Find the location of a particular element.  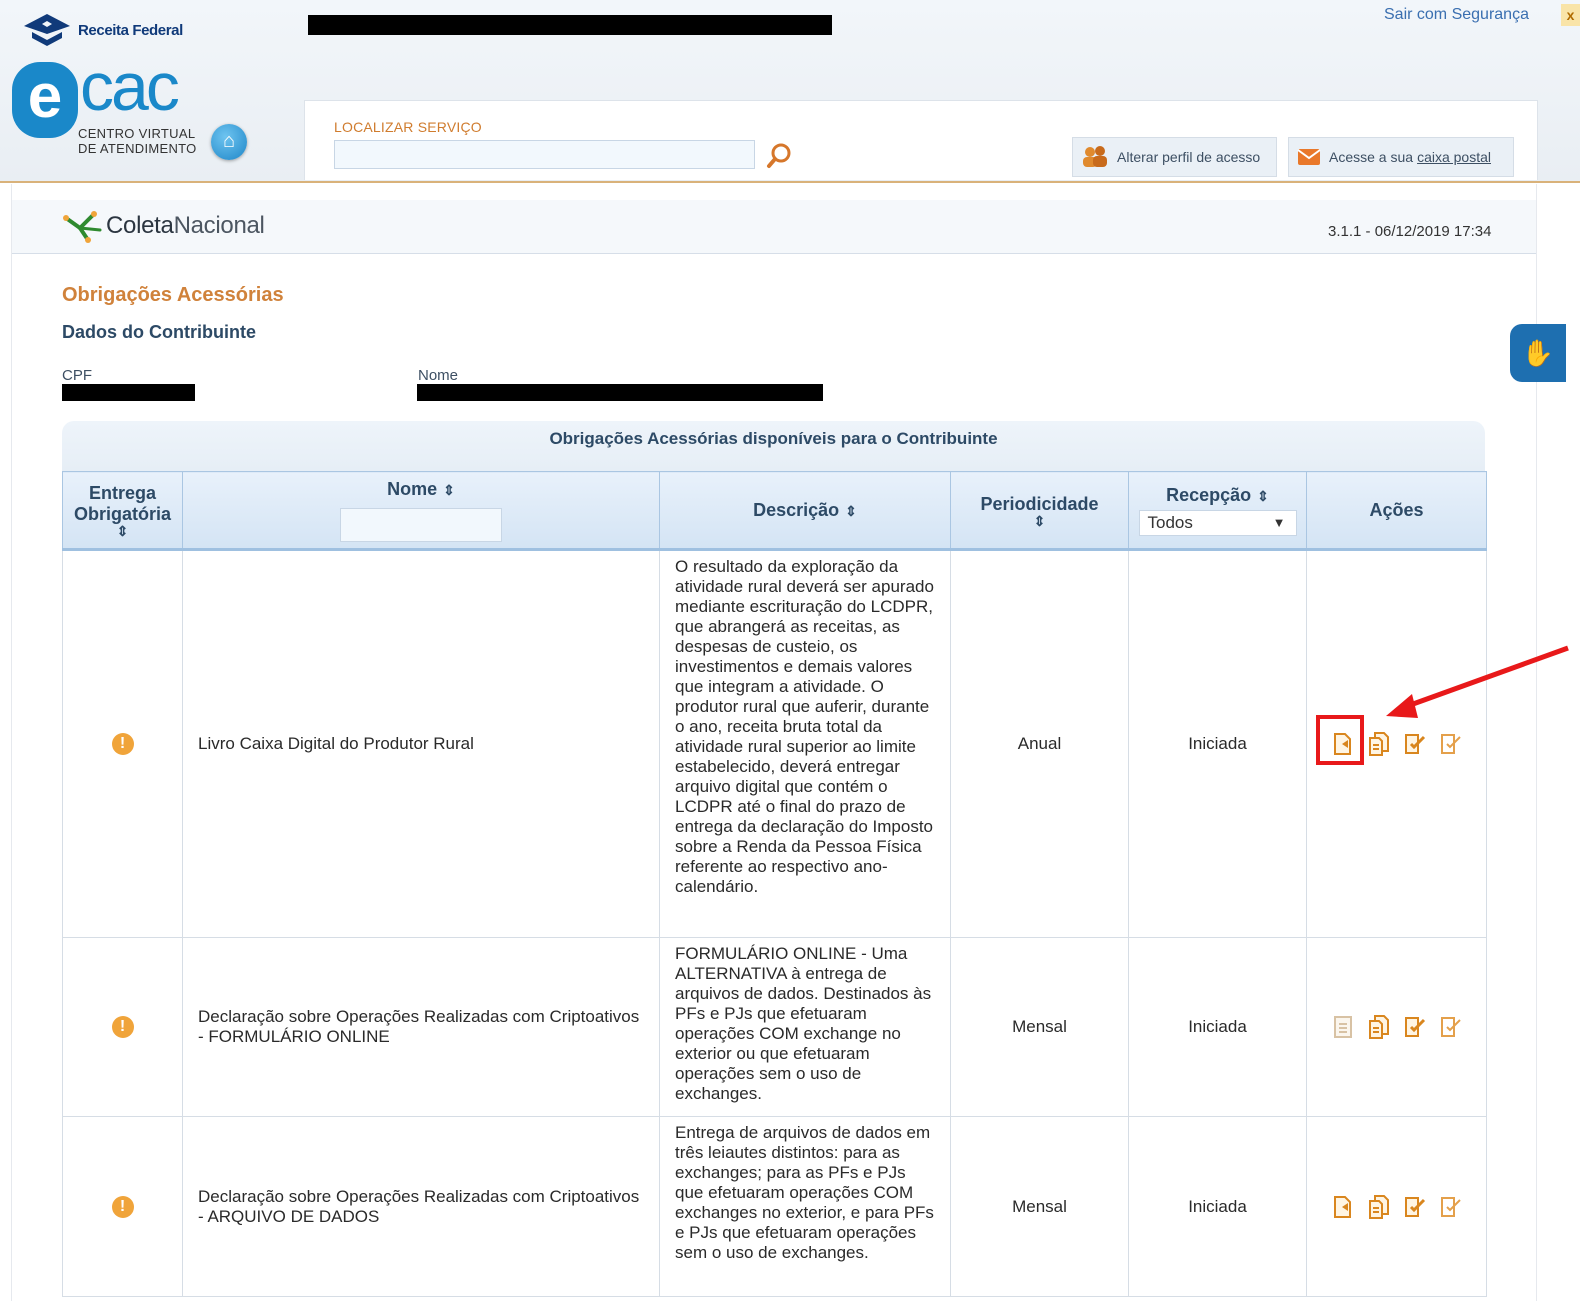

coleta-network-icon is located at coordinates (82, 227).